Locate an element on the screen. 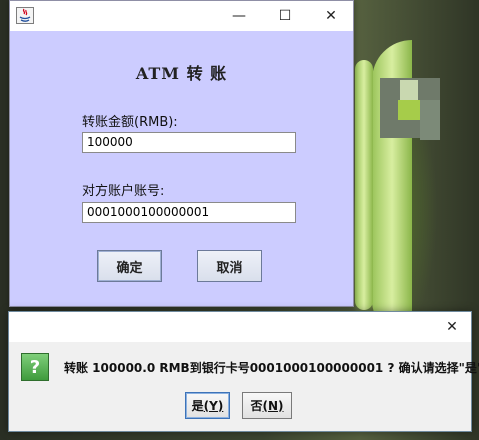 This screenshot has width=479, height=440. amount-label: 转账金额(RMB): is located at coordinates (130, 122).